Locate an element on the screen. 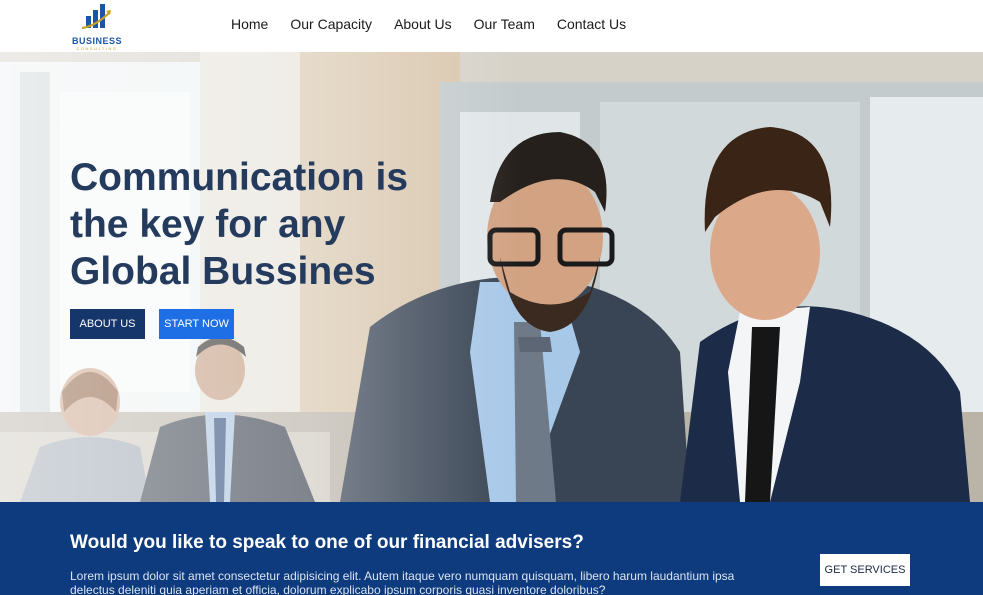 Image resolution: width=983 pixels, height=595 pixels. start-now-button: START NOW is located at coordinates (196, 324).